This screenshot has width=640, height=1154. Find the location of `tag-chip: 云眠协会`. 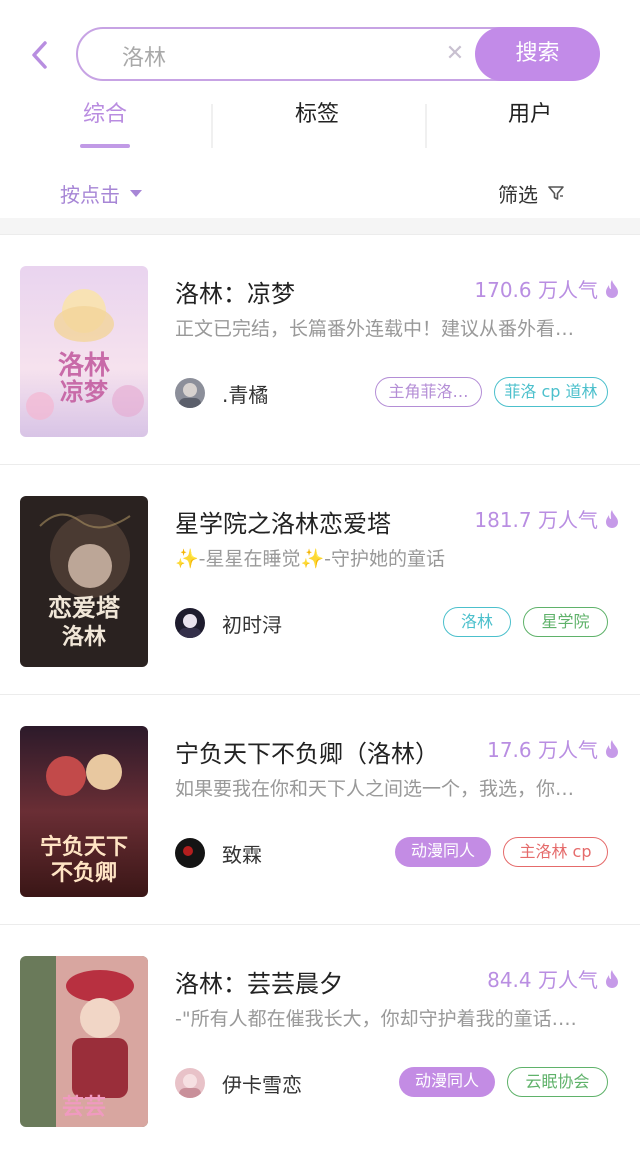

tag-chip: 云眠协会 is located at coordinates (557, 1082).